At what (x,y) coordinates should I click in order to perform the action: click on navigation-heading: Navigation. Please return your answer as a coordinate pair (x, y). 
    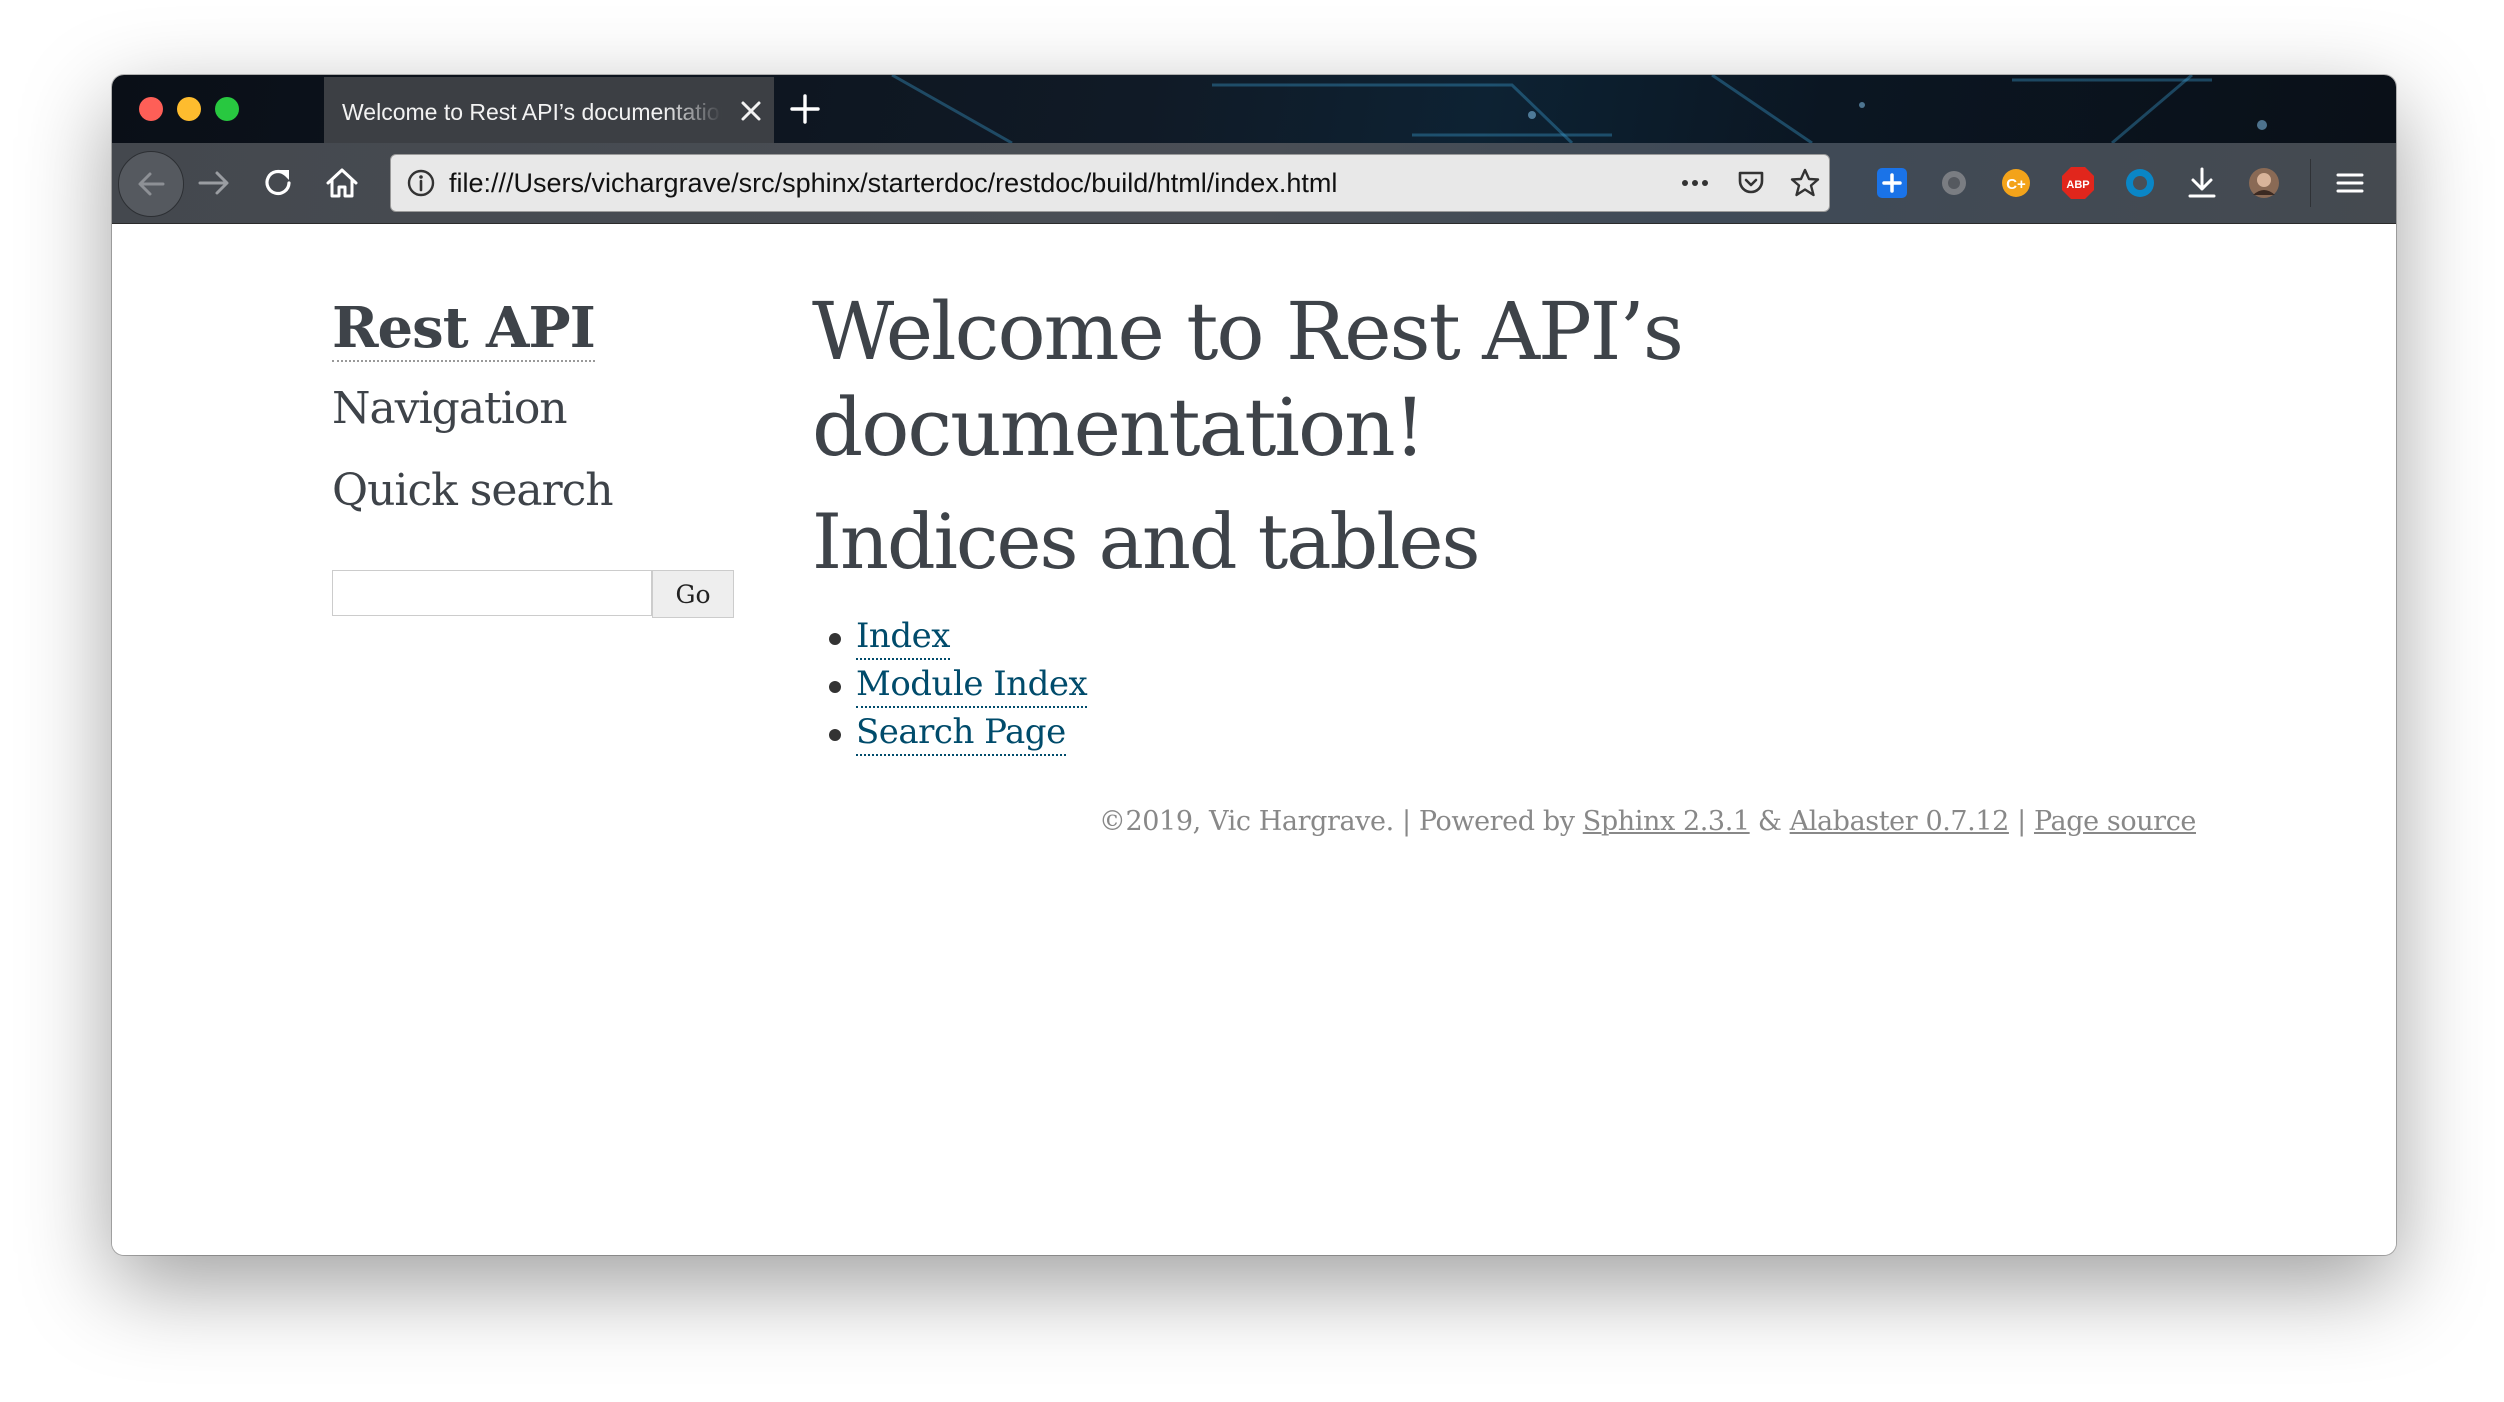
    Looking at the image, I should click on (450, 408).